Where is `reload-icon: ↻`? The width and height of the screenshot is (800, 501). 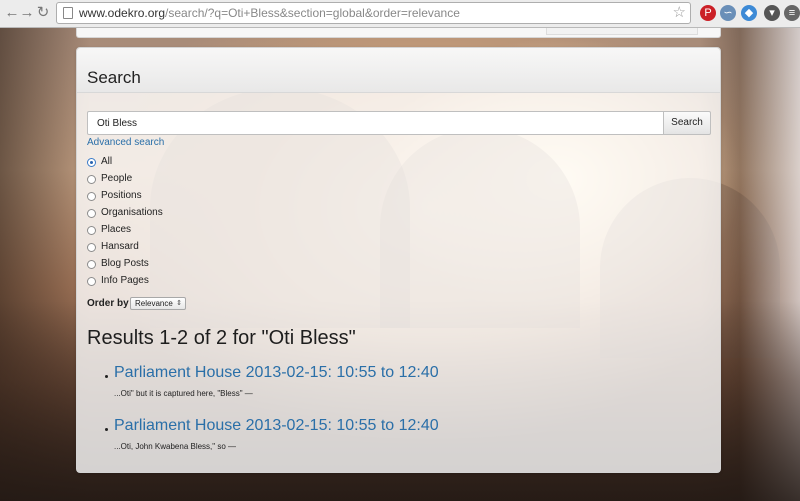
reload-icon: ↻ is located at coordinates (43, 13).